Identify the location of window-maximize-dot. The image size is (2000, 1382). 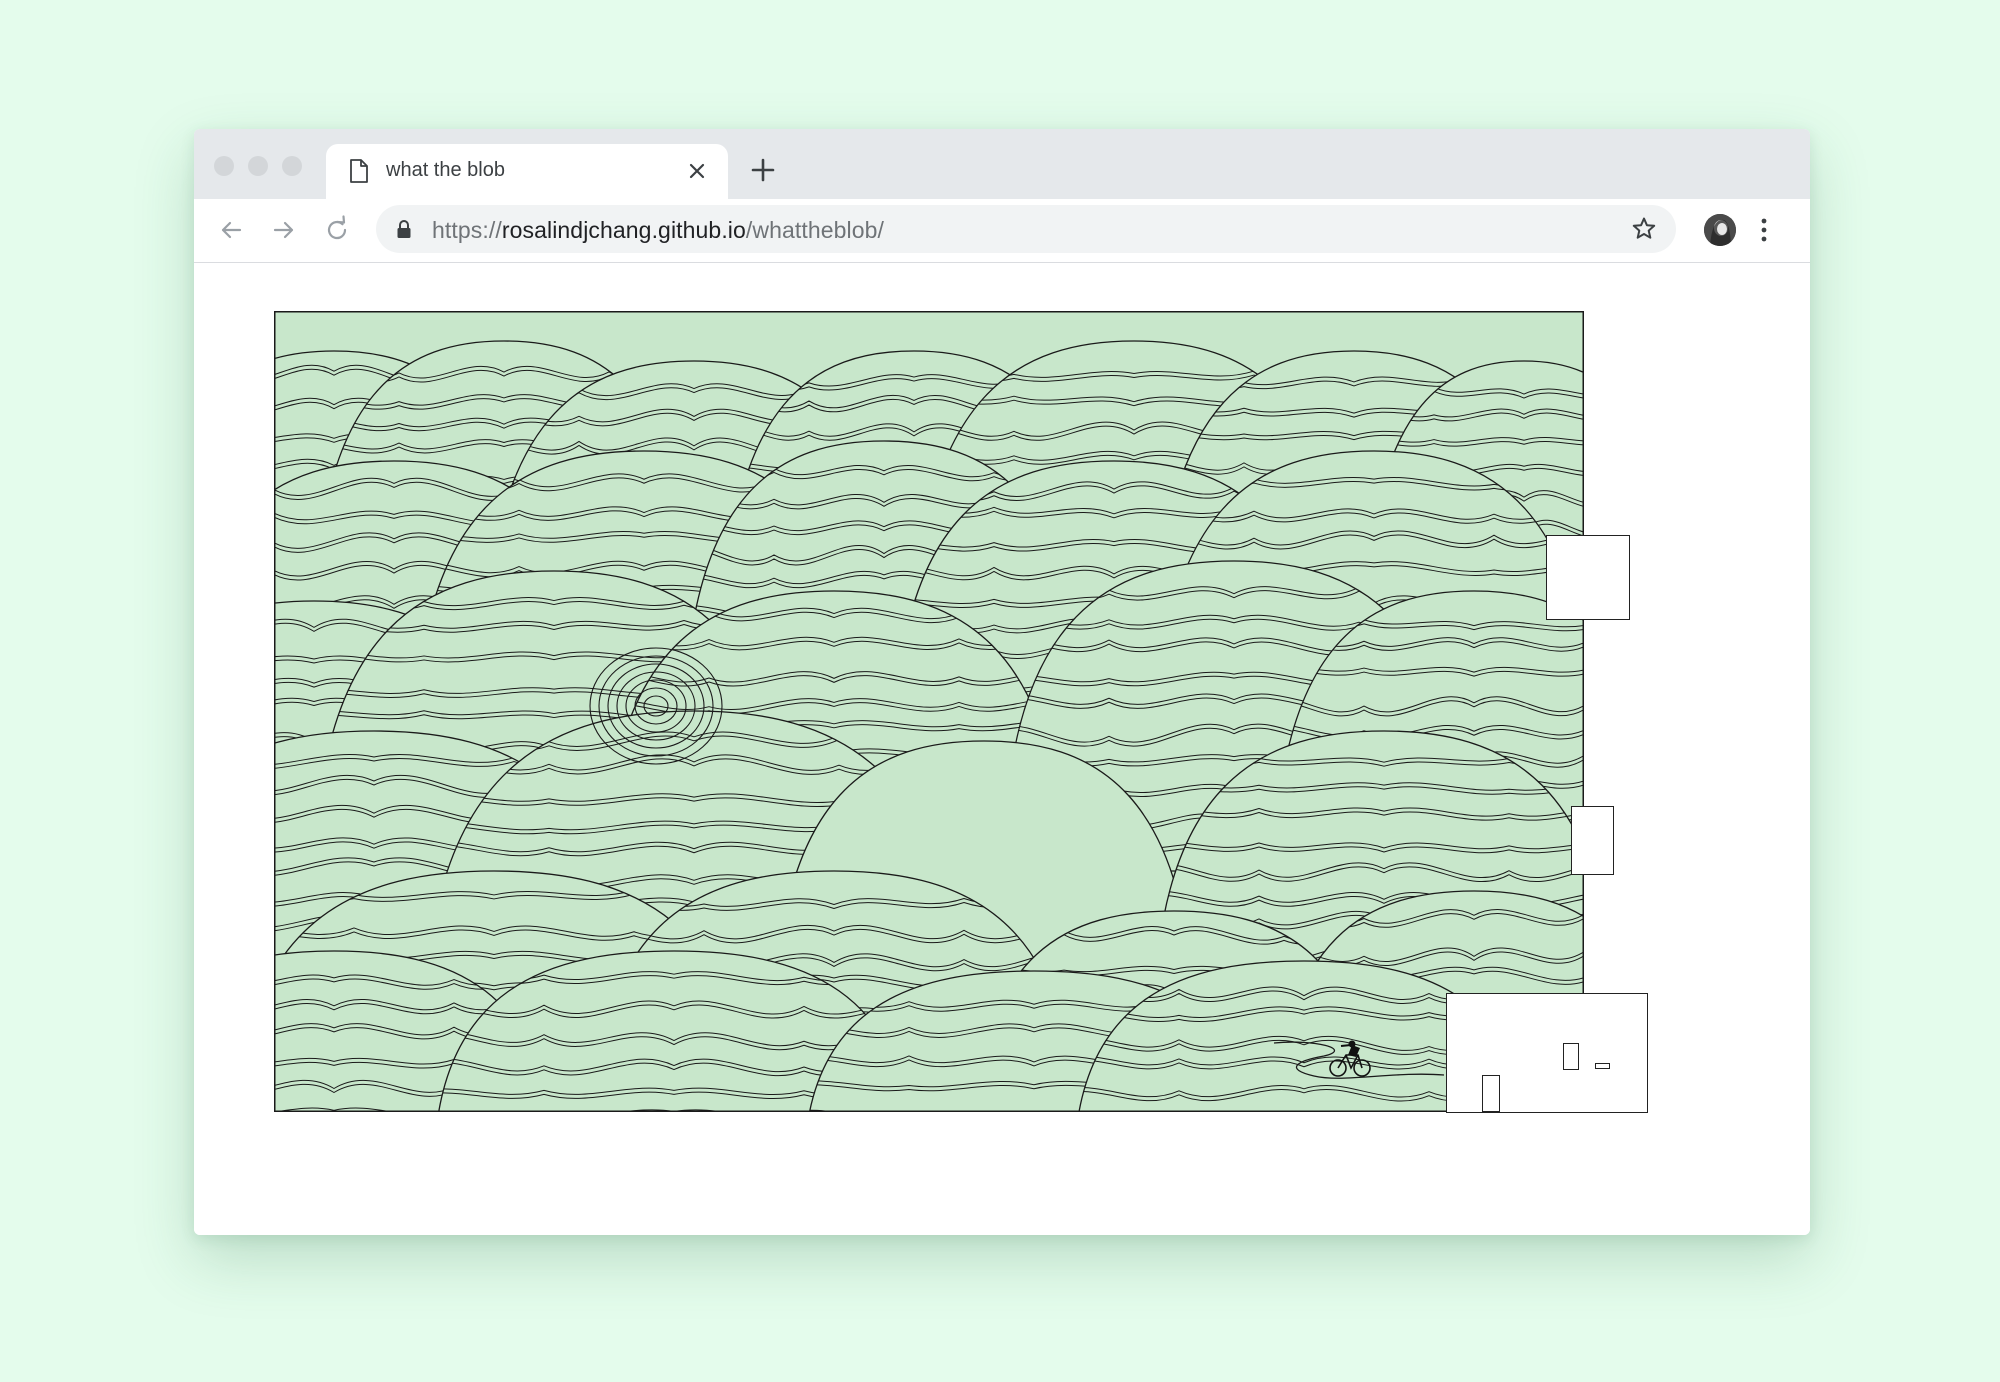
(292, 166).